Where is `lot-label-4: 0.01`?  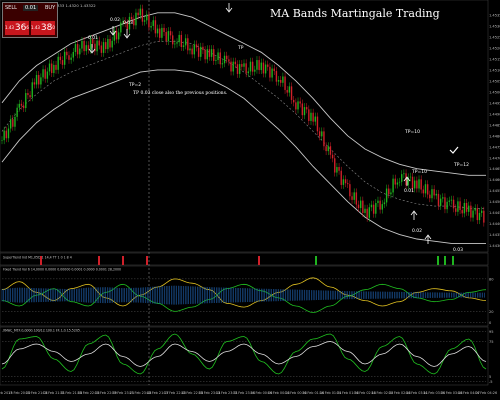
lot-label-4: 0.01 is located at coordinates (409, 191).